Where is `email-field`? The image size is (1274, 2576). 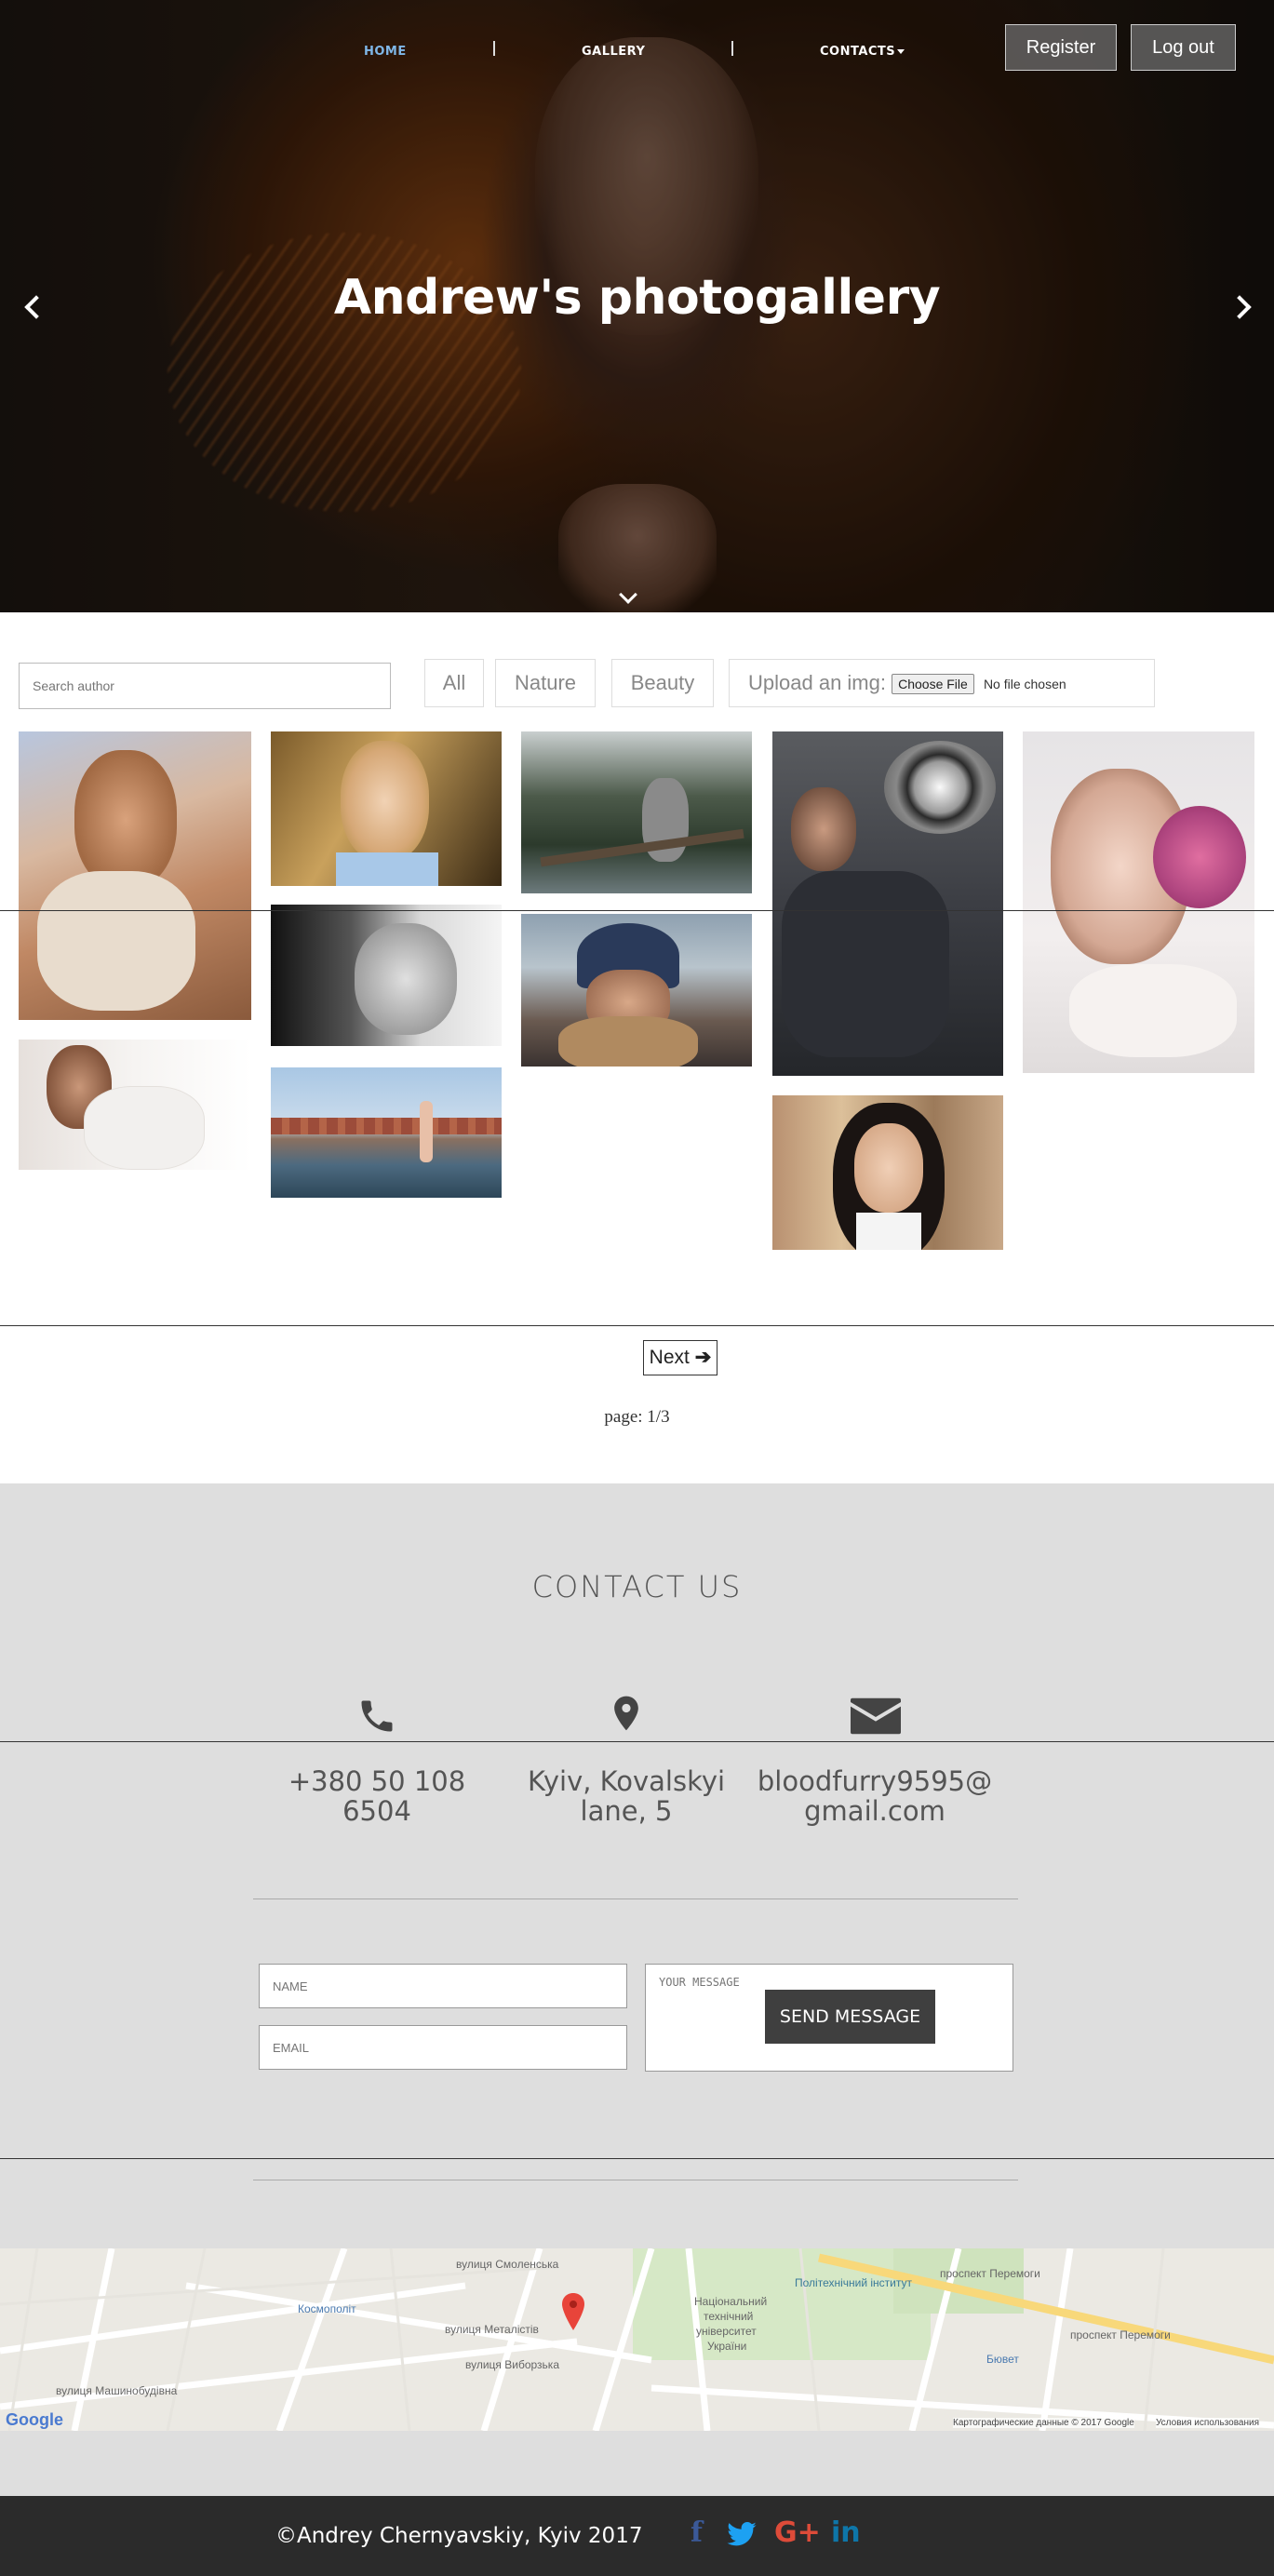 email-field is located at coordinates (443, 2047).